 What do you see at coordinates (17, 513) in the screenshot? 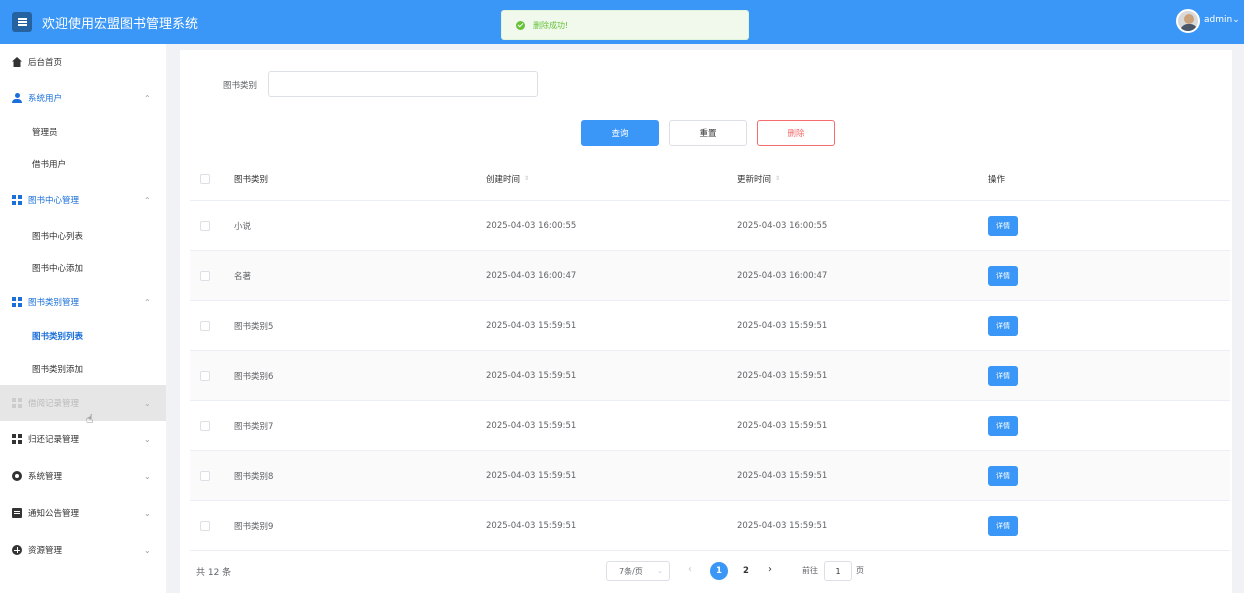
I see `document-icon` at bounding box center [17, 513].